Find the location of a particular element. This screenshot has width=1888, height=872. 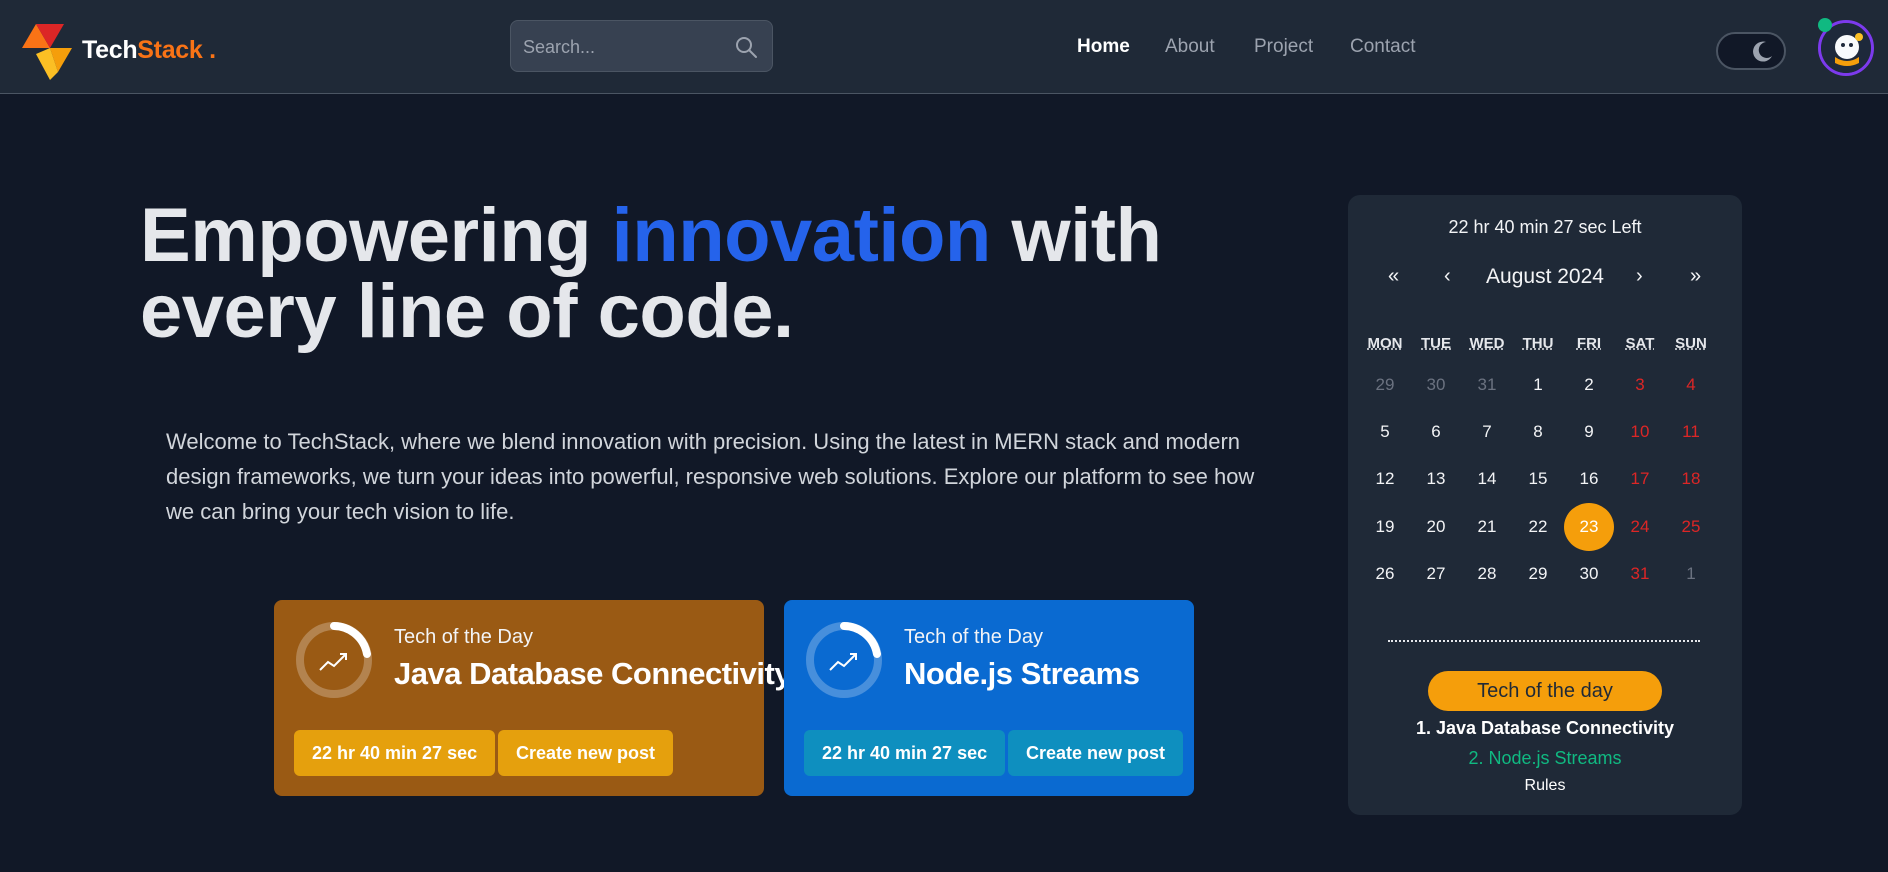

calendar-day: 8 is located at coordinates (1538, 432).